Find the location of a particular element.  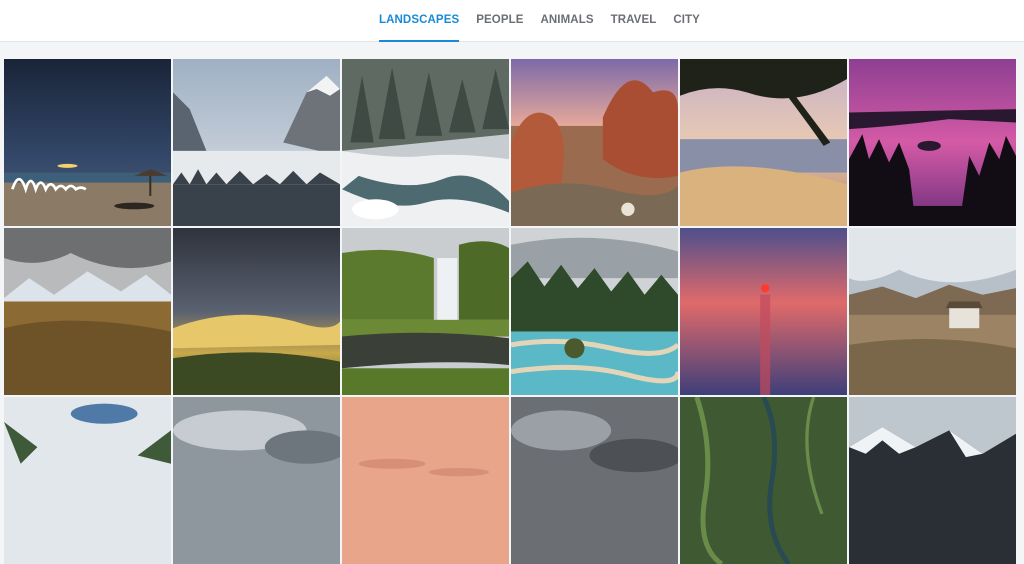

photo-night-beach is located at coordinates (87, 142).